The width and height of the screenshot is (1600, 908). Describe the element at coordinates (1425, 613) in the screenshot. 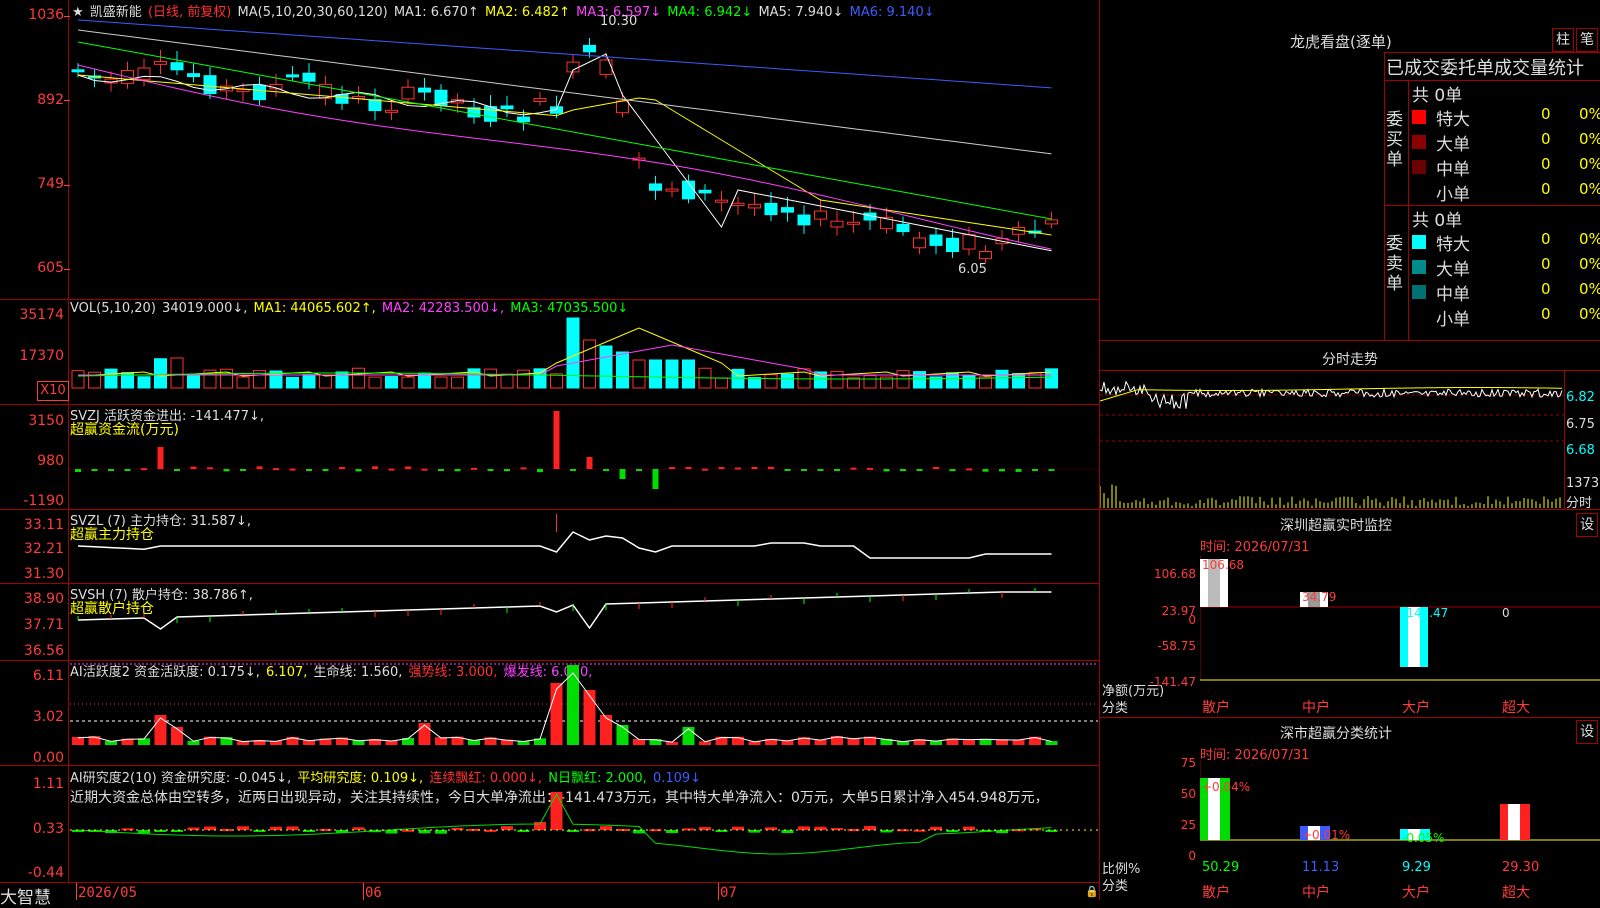

I see `monitor-value-3: -141.47` at that location.